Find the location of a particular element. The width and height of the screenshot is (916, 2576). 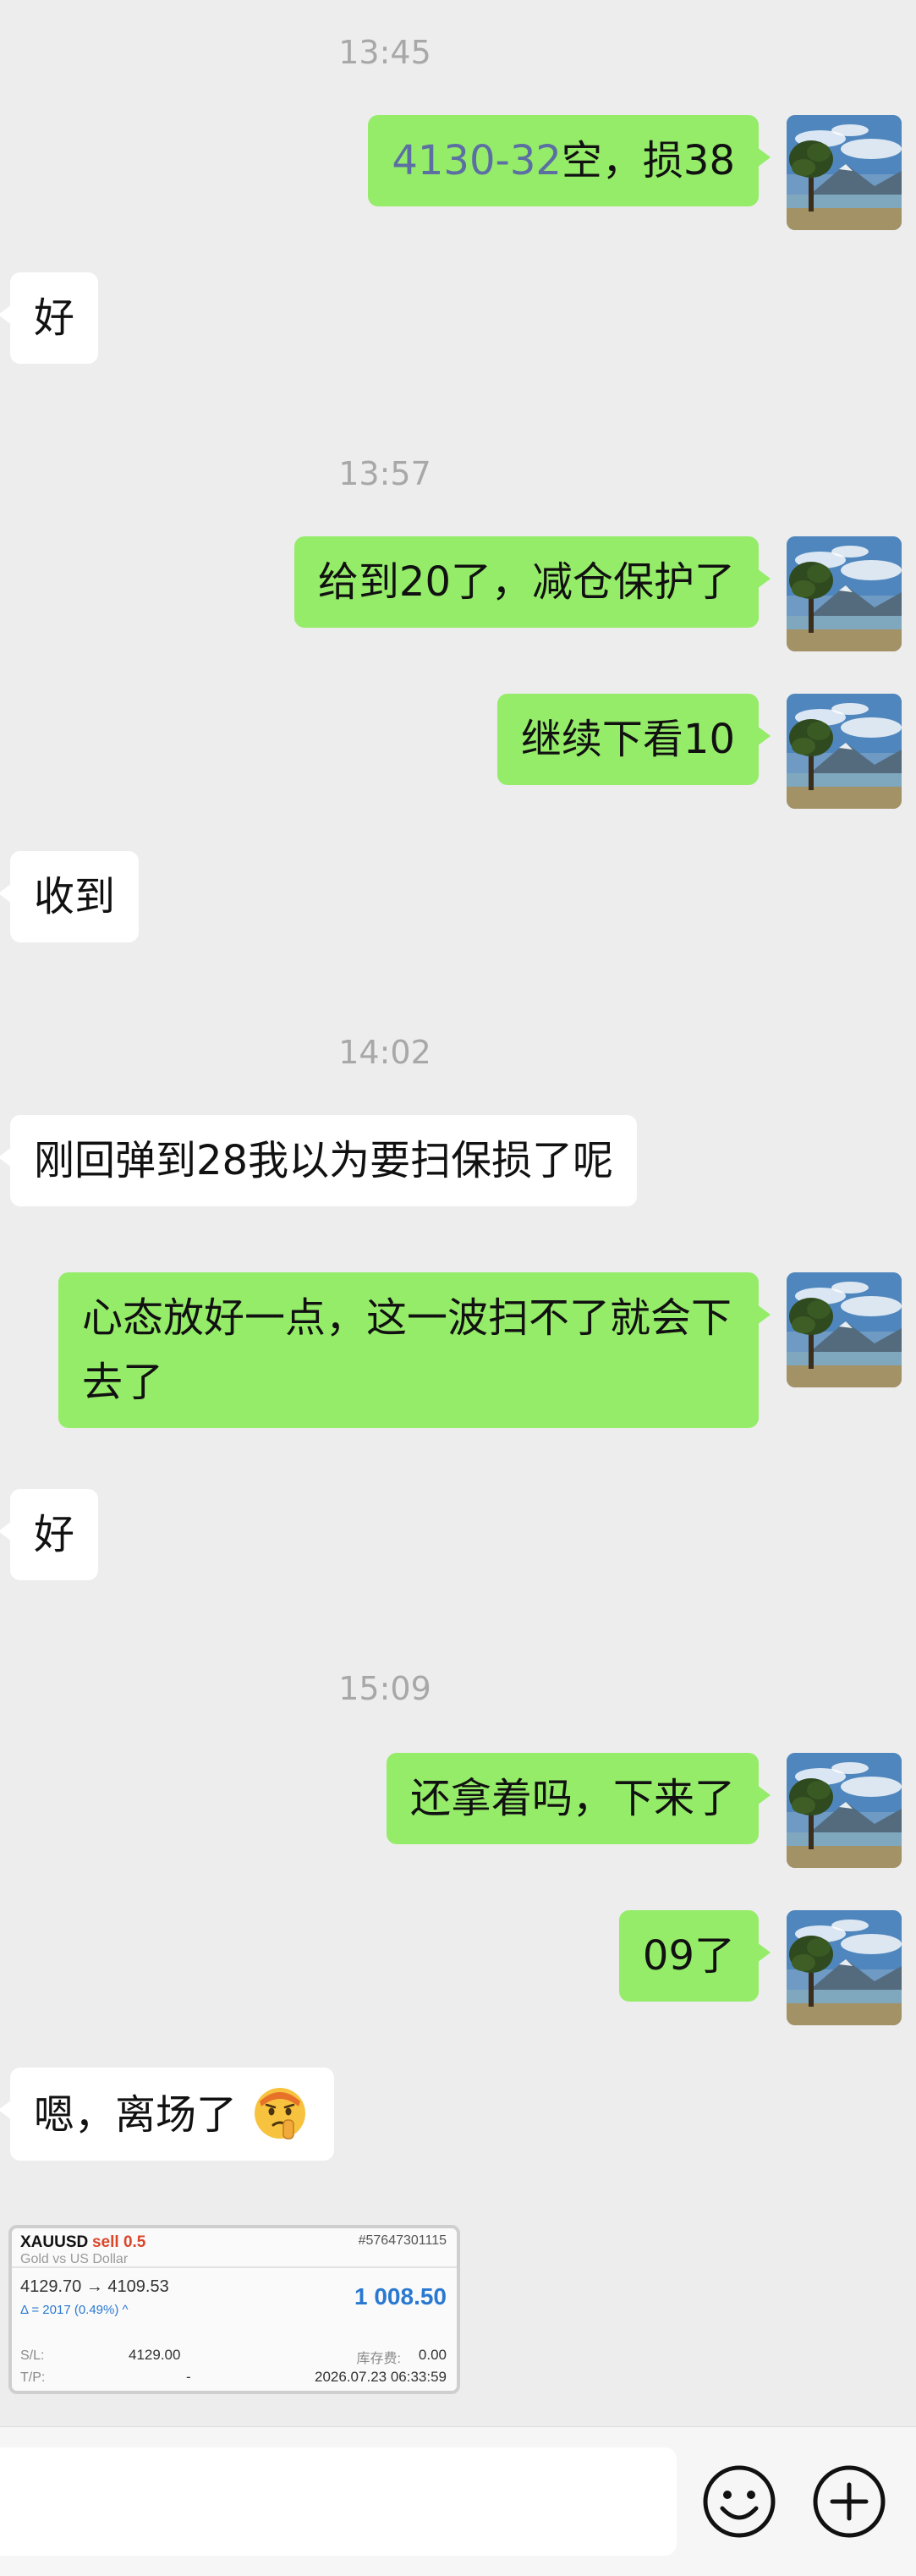

timestamp: 13:45 is located at coordinates (385, 53).